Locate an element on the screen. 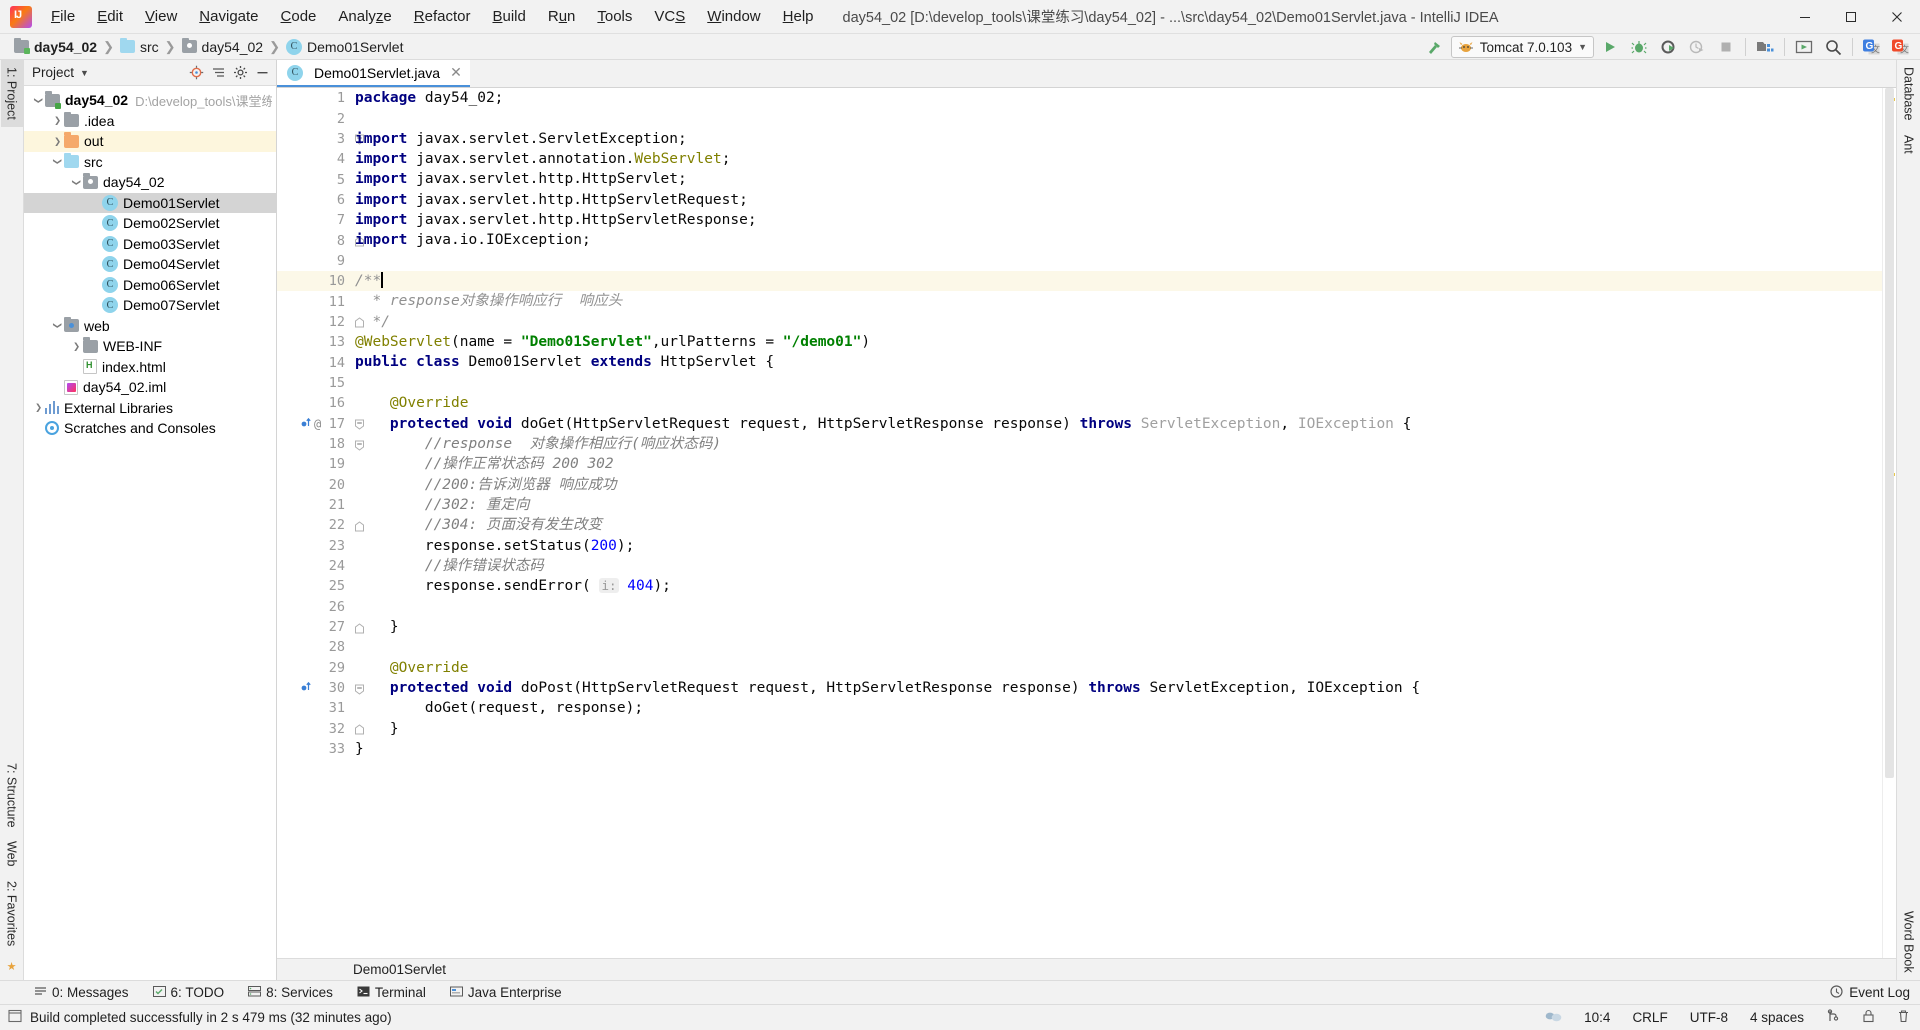 The image size is (1920, 1030). tool-button-java-enterprise: Java Enterprise is located at coordinates (506, 992).